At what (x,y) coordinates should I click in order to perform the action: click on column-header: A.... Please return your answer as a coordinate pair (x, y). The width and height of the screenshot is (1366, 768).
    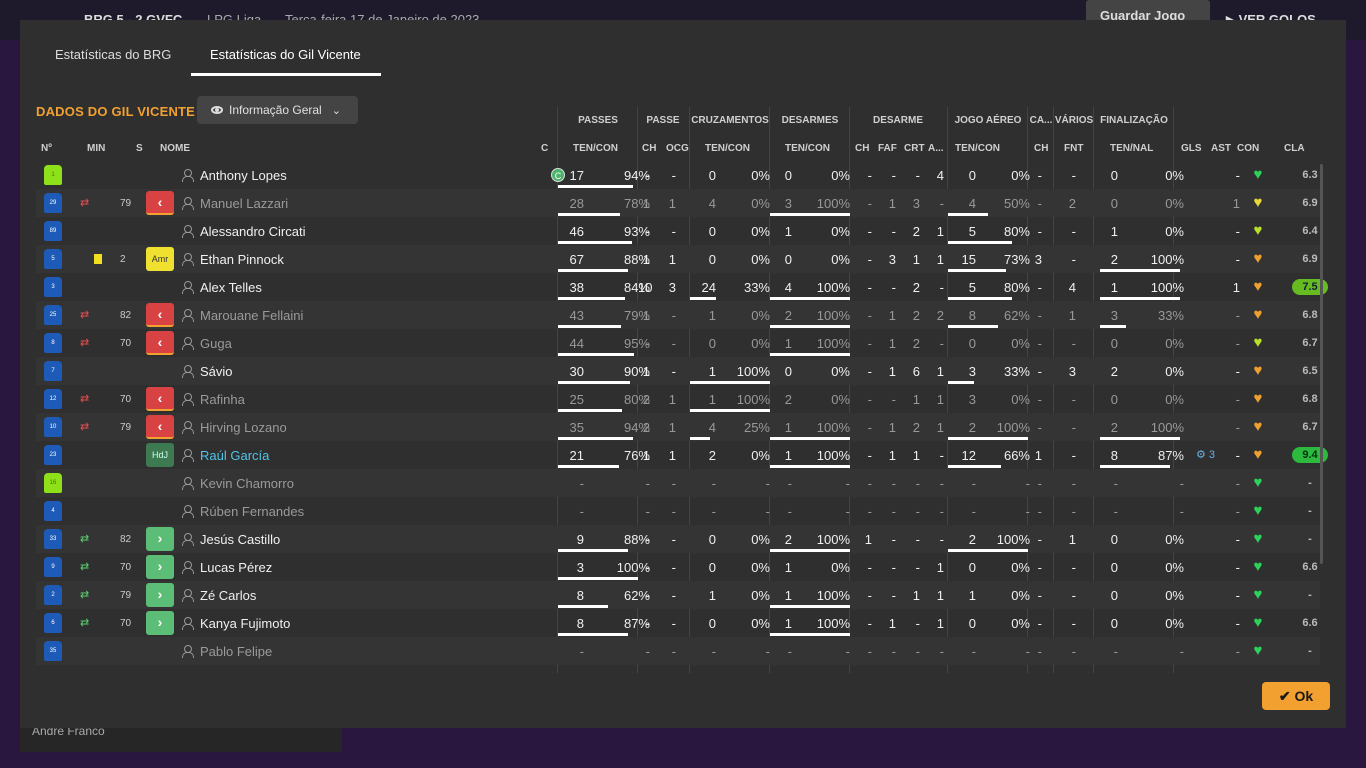
    Looking at the image, I should click on (936, 148).